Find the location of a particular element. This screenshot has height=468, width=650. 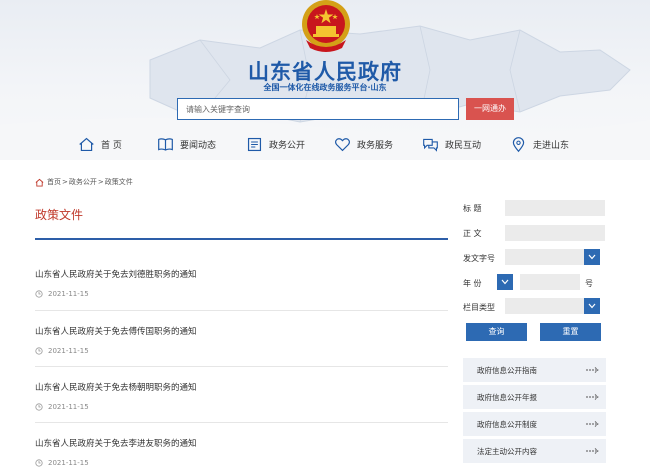

nav-label: 要闻动态 is located at coordinates (198, 145).